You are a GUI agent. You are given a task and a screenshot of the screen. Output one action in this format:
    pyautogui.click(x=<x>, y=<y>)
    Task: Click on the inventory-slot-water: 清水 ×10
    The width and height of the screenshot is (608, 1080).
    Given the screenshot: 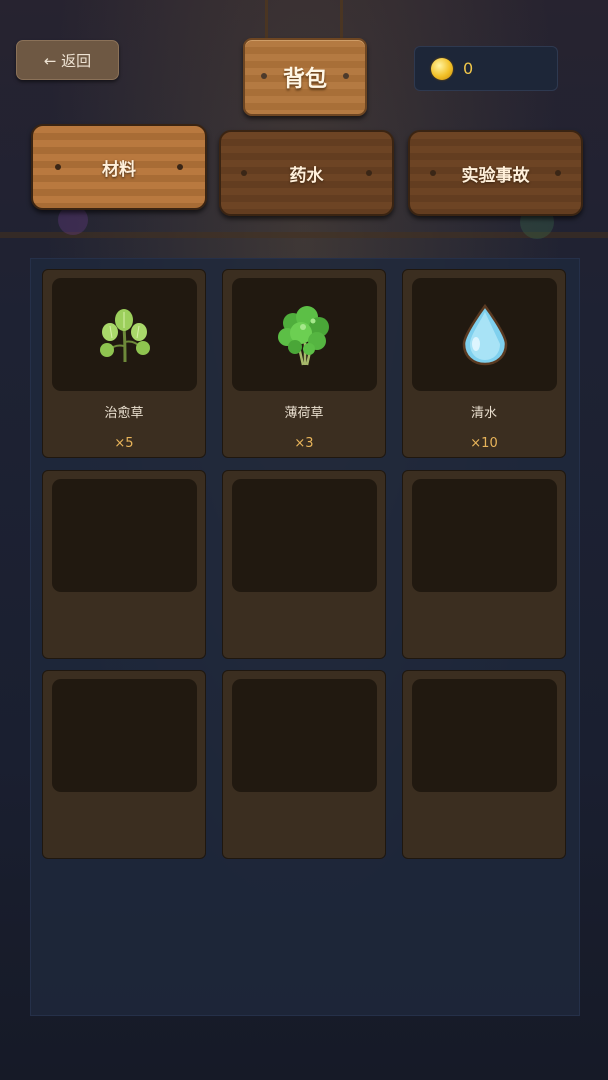 What is the action you would take?
    pyautogui.click(x=484, y=363)
    